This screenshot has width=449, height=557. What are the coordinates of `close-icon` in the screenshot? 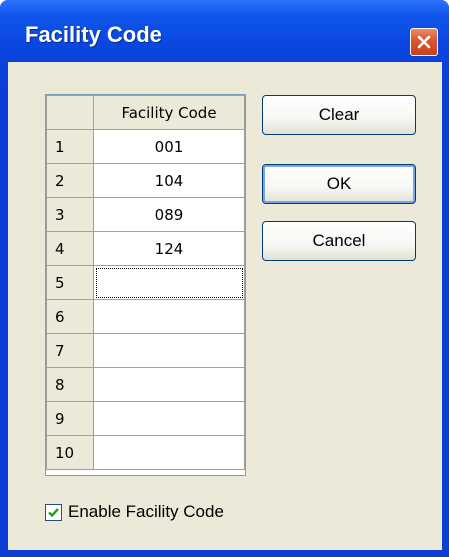 It's located at (424, 42).